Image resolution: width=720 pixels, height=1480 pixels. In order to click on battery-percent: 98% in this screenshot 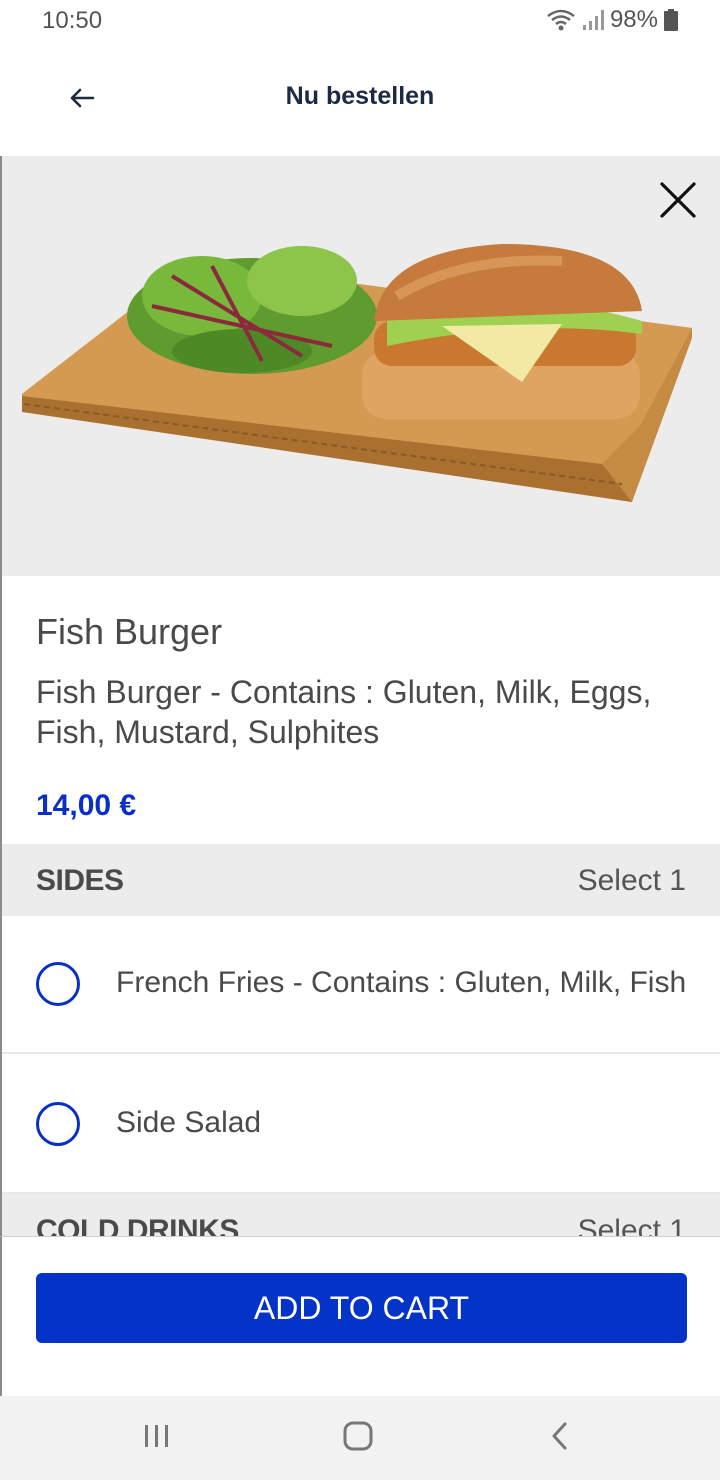, I will do `click(633, 19)`.